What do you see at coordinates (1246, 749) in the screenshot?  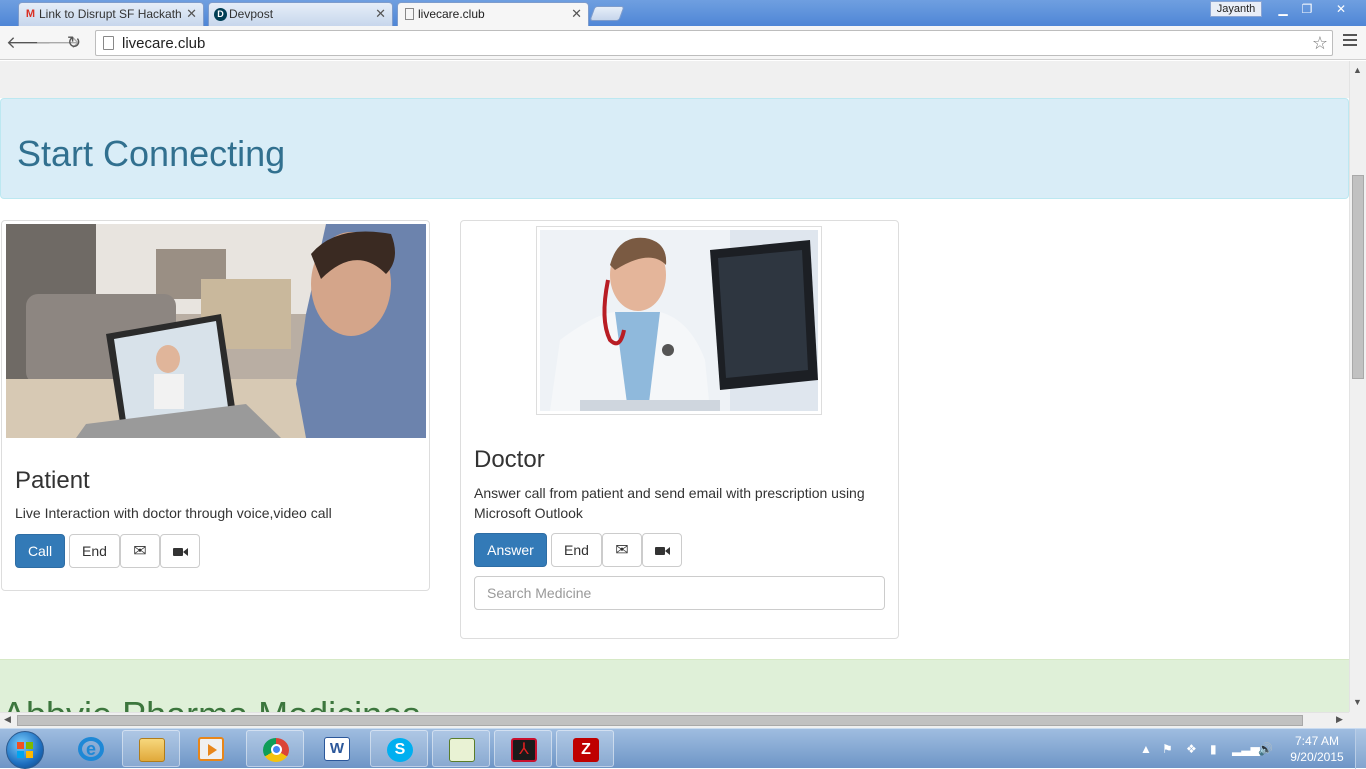 I see `network-signal-icon: ▂▃▅` at bounding box center [1246, 749].